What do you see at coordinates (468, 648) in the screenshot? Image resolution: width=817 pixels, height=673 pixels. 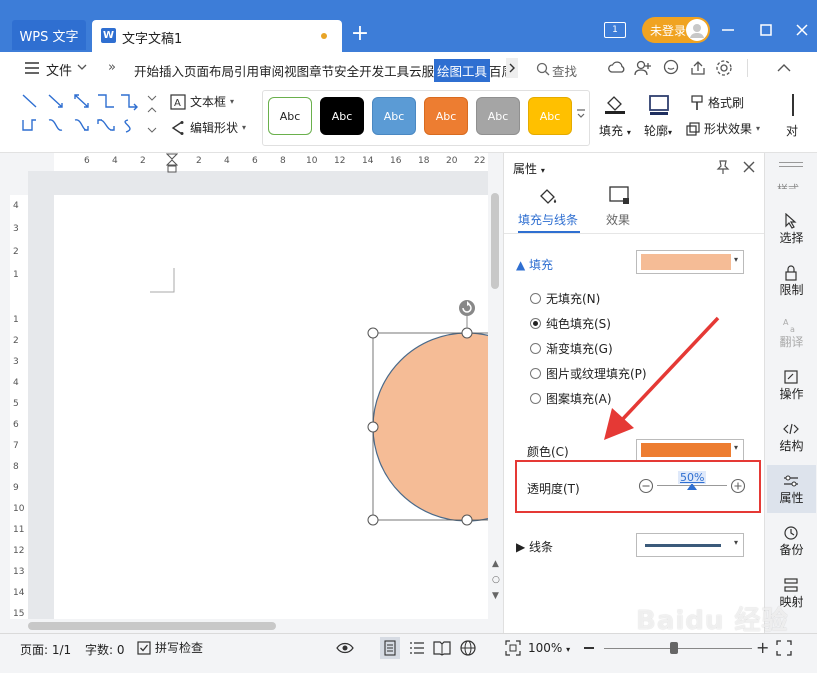 I see `web-view-globe-icon` at bounding box center [468, 648].